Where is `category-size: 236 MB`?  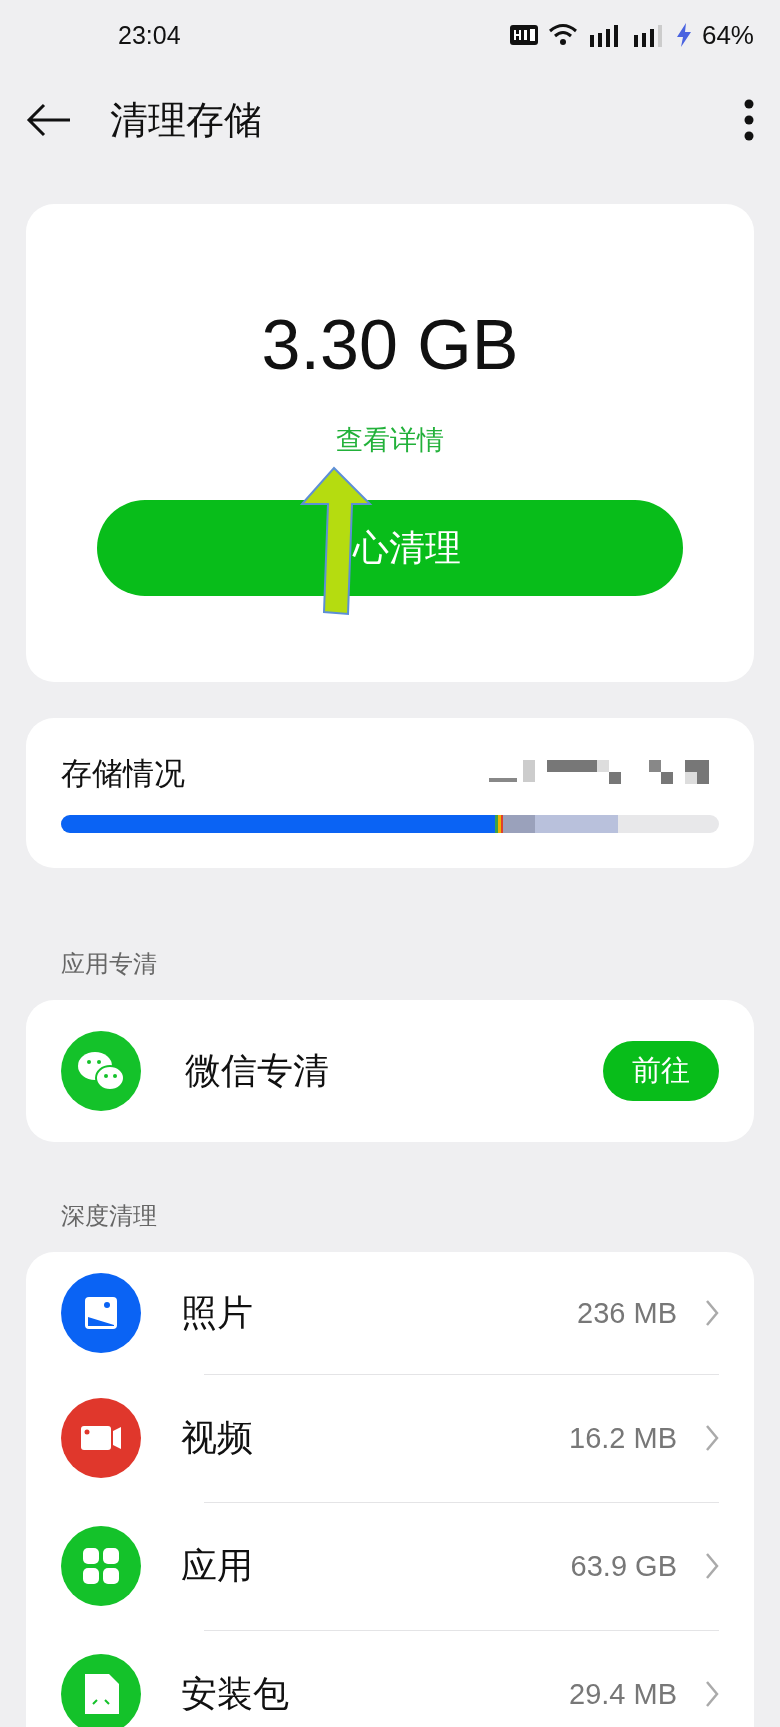
category-size: 236 MB is located at coordinates (627, 1313).